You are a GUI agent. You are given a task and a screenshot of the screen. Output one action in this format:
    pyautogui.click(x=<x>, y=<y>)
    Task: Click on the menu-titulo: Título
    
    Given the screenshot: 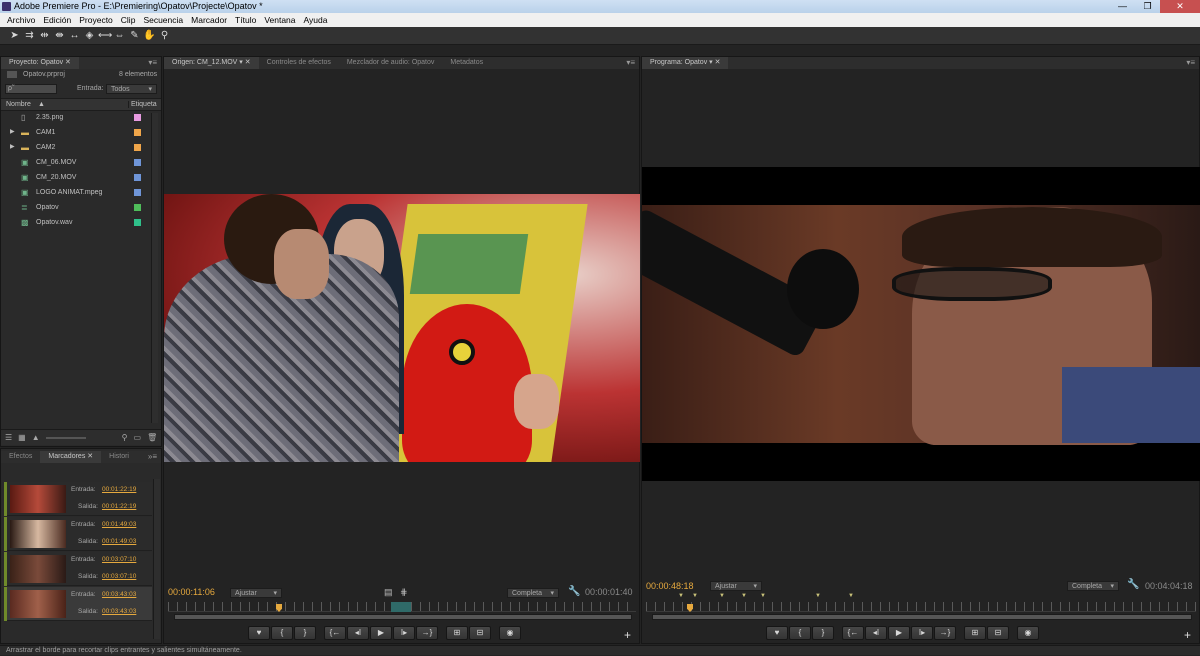 What is the action you would take?
    pyautogui.click(x=245, y=20)
    